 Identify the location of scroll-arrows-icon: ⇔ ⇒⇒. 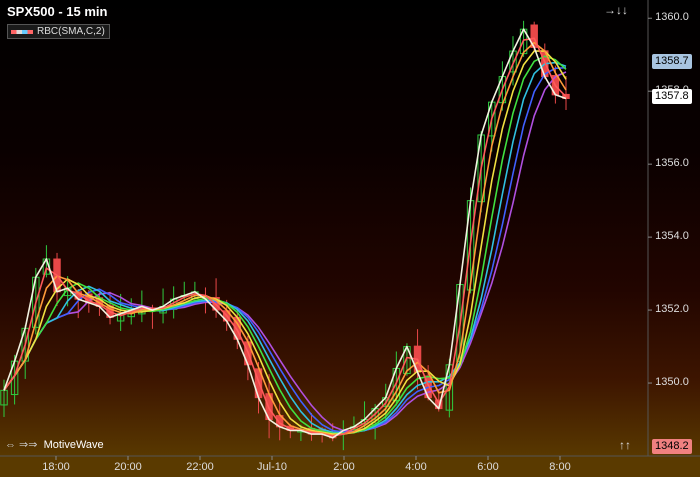
(21, 445).